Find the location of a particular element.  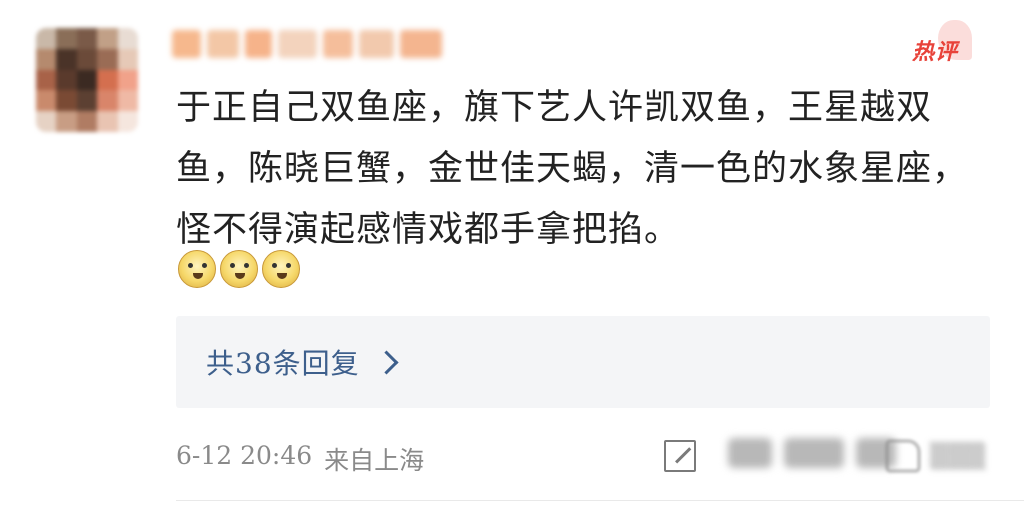

divider is located at coordinates (600, 500).